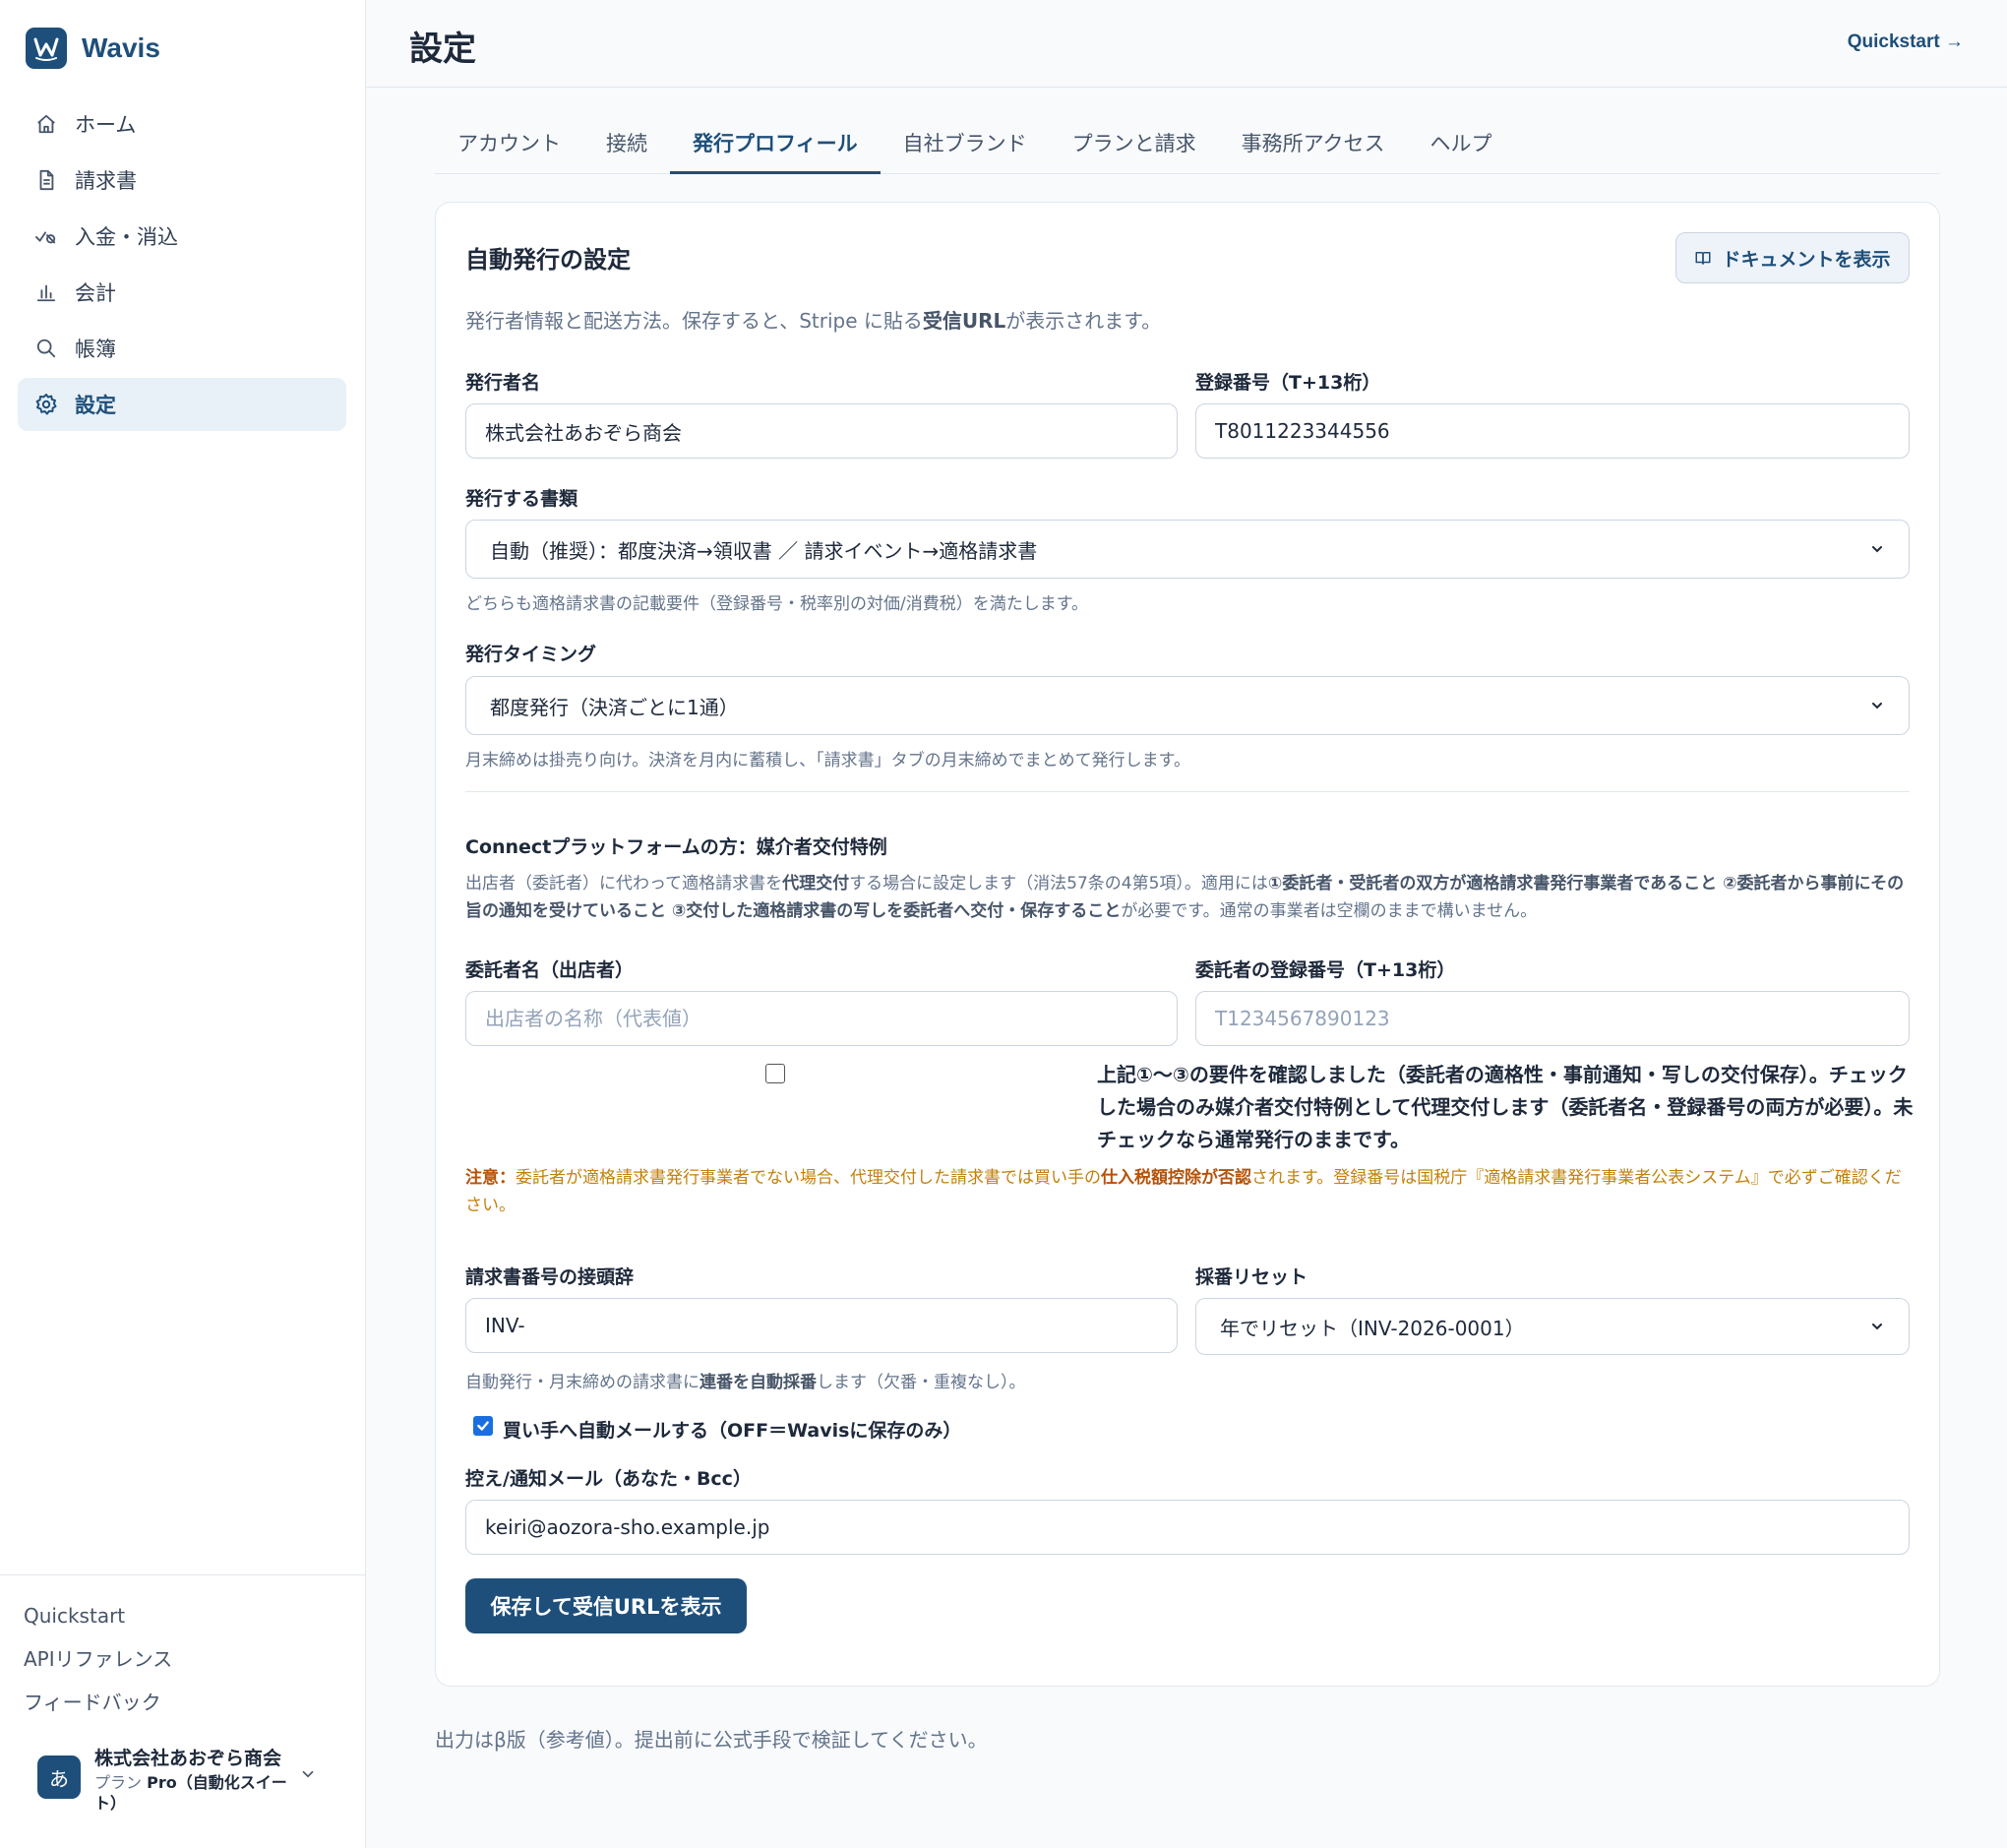 The height and width of the screenshot is (1848, 2007). I want to click on auto-mail-checkbox, so click(483, 1426).